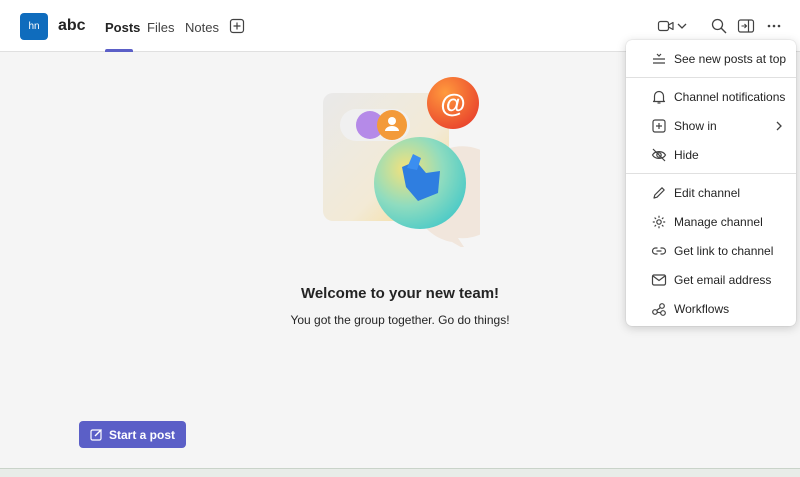 This screenshot has height=477, width=800. Describe the element at coordinates (400, 472) in the screenshot. I see `bottom-edge-bar` at that location.